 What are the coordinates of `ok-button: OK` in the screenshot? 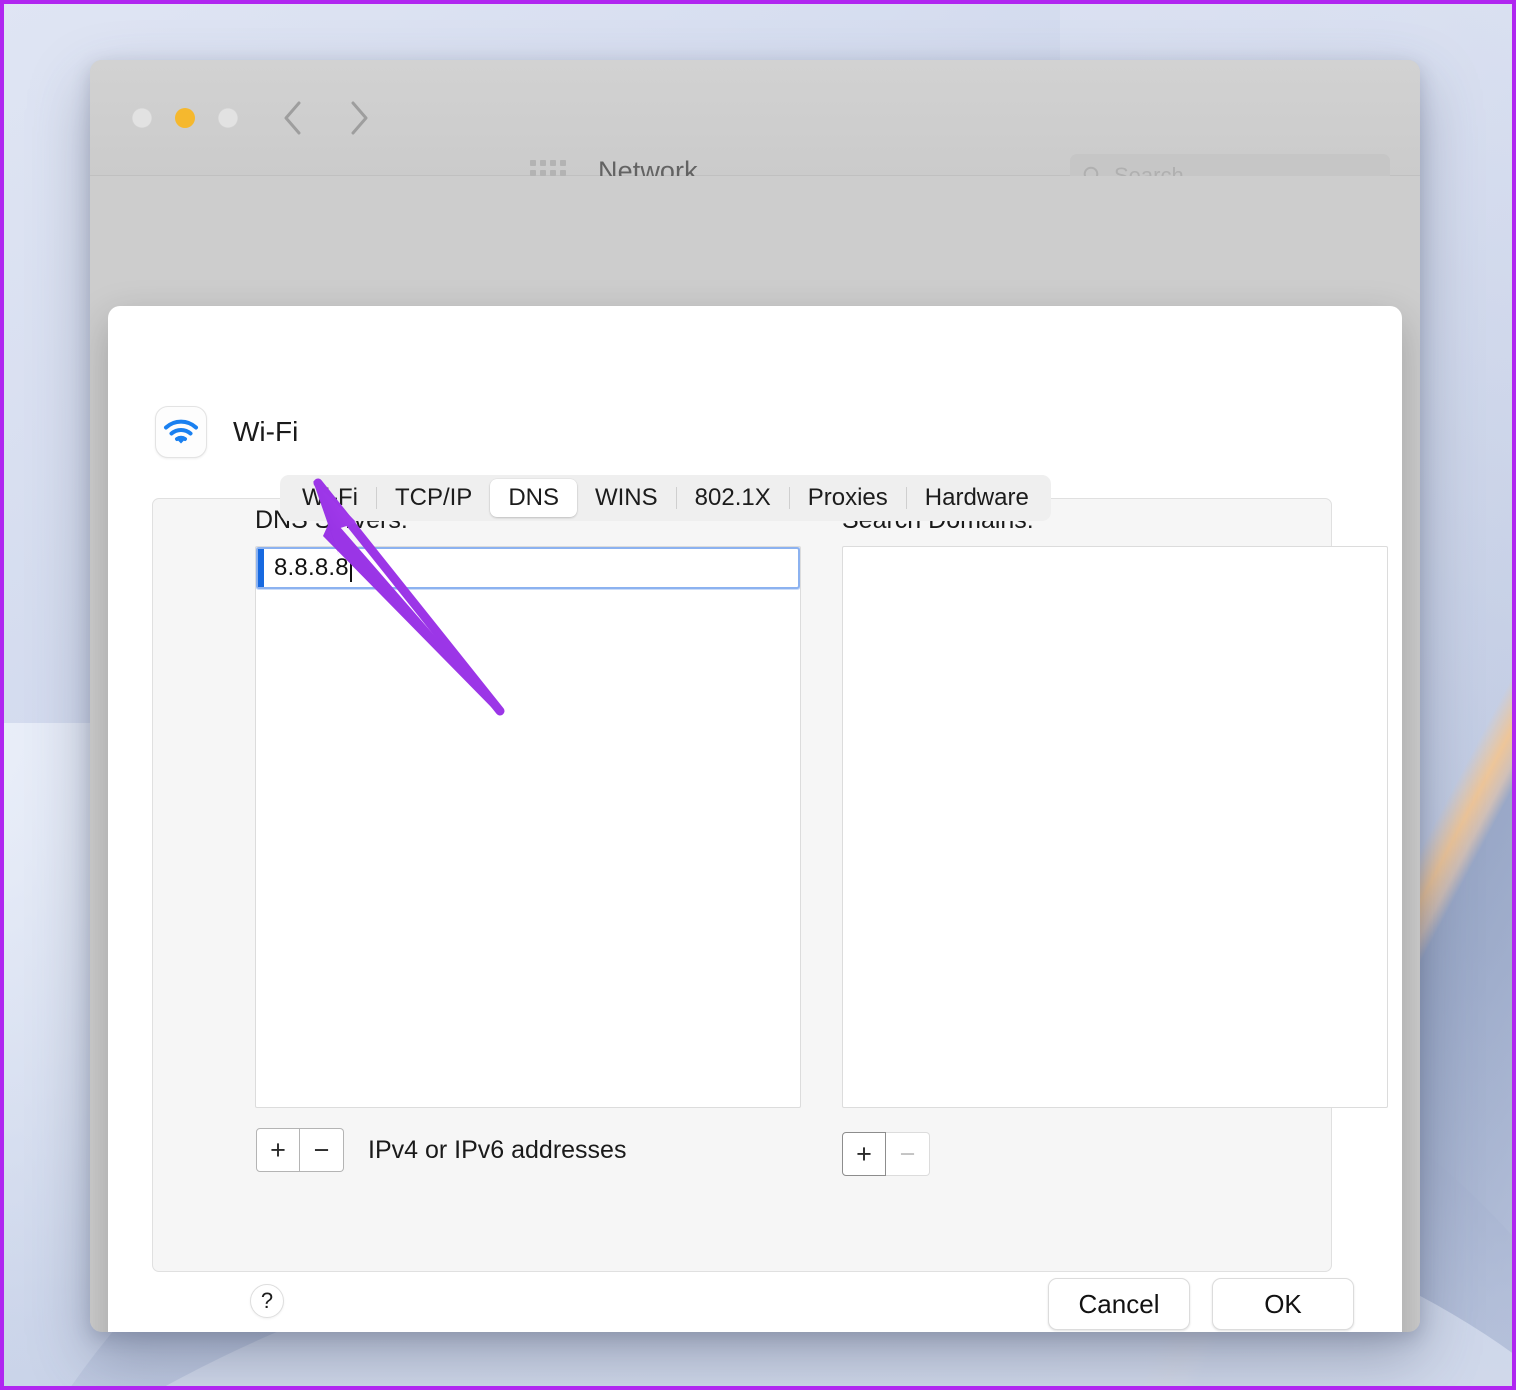 It's located at (1283, 1304).